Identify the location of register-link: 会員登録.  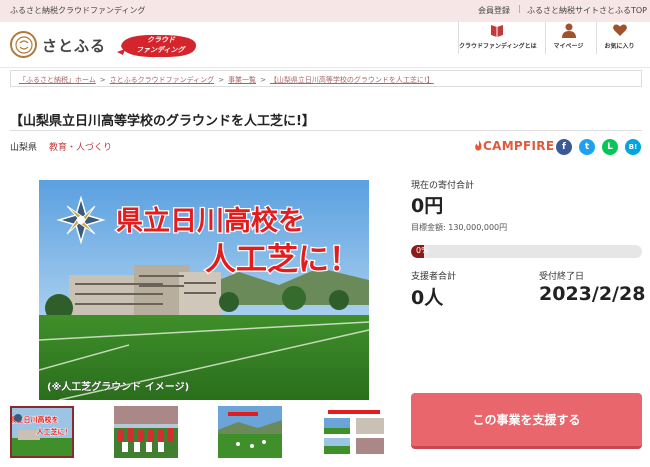
(494, 10).